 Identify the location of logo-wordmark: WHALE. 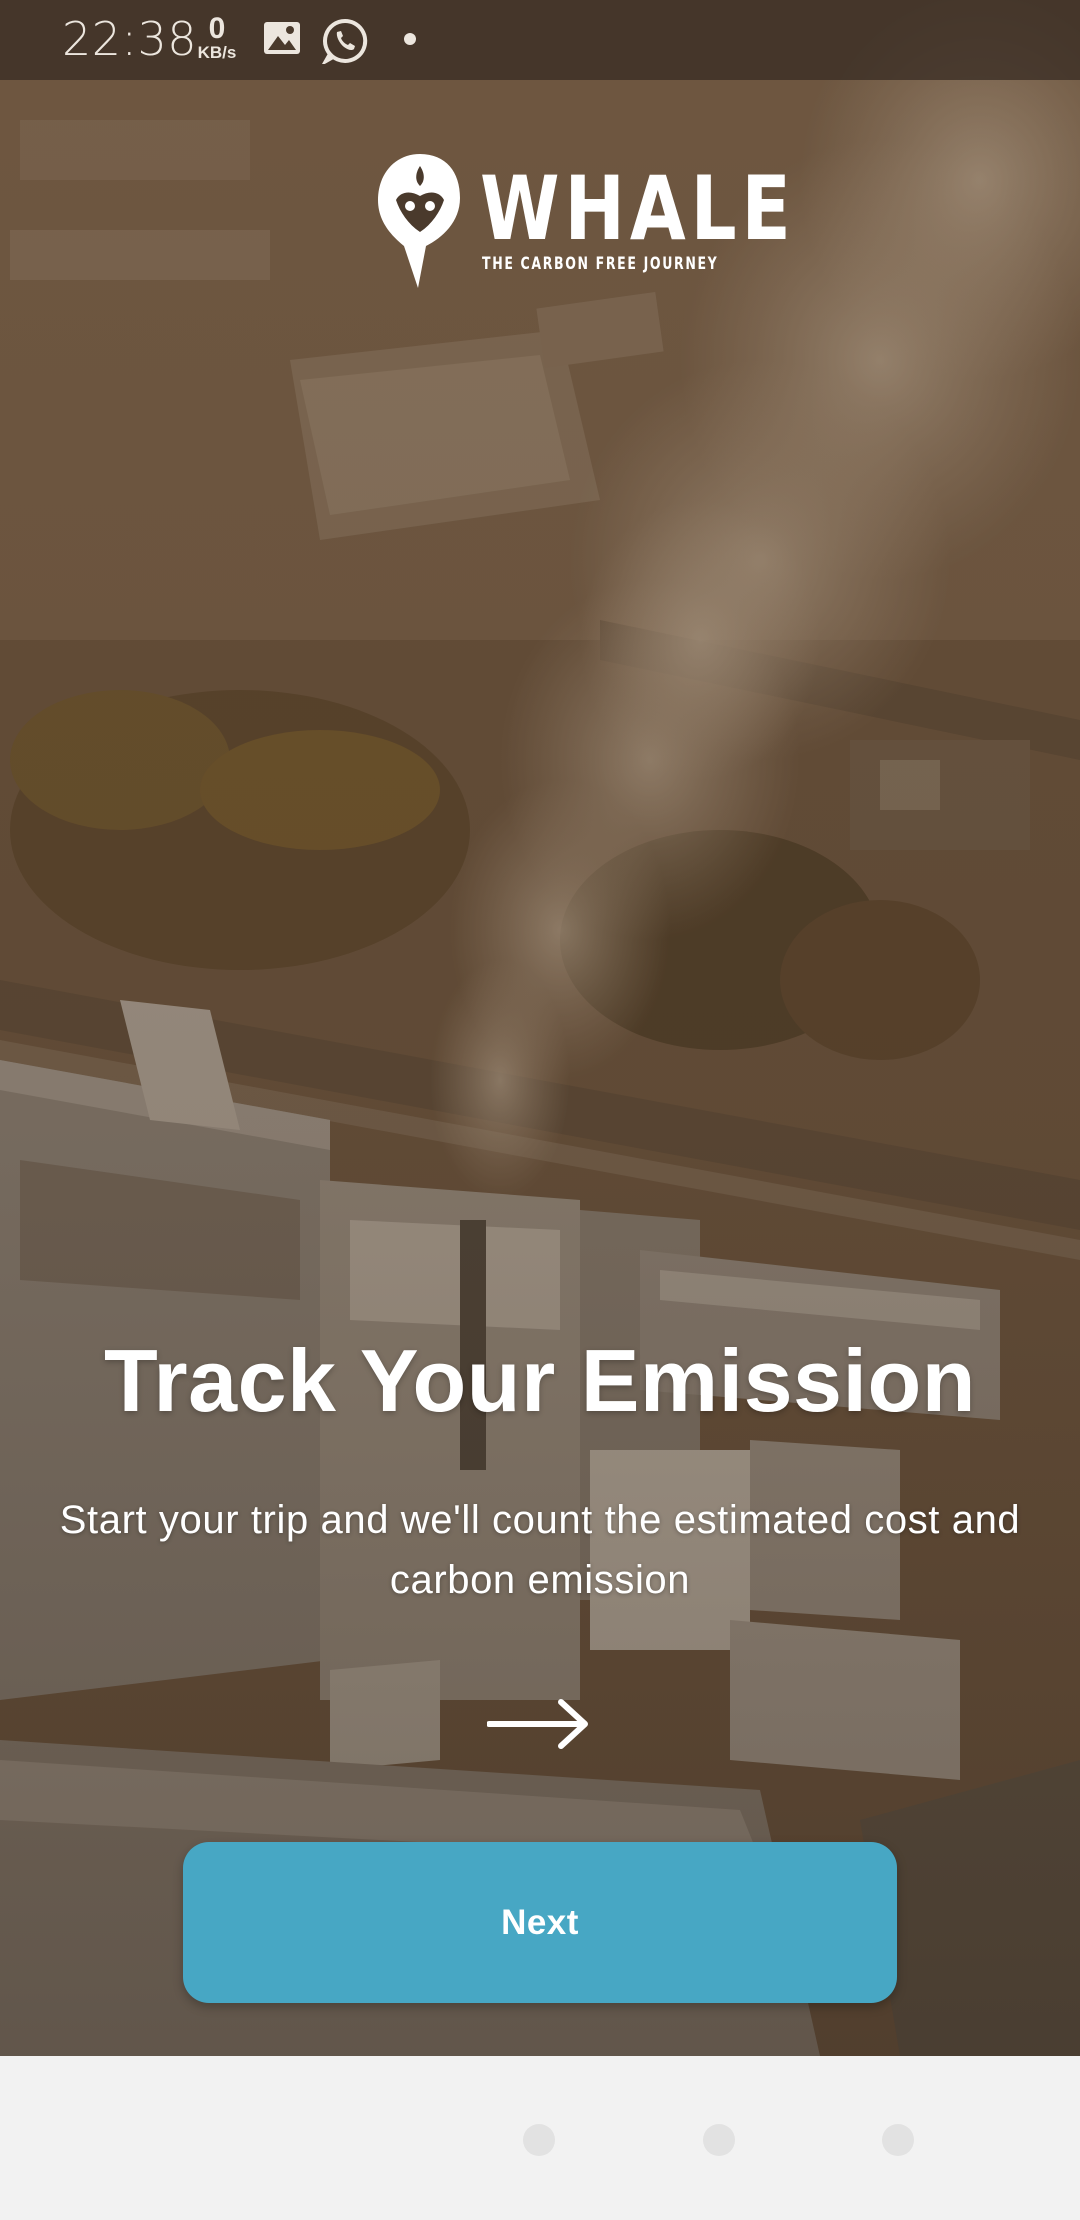
(638, 208).